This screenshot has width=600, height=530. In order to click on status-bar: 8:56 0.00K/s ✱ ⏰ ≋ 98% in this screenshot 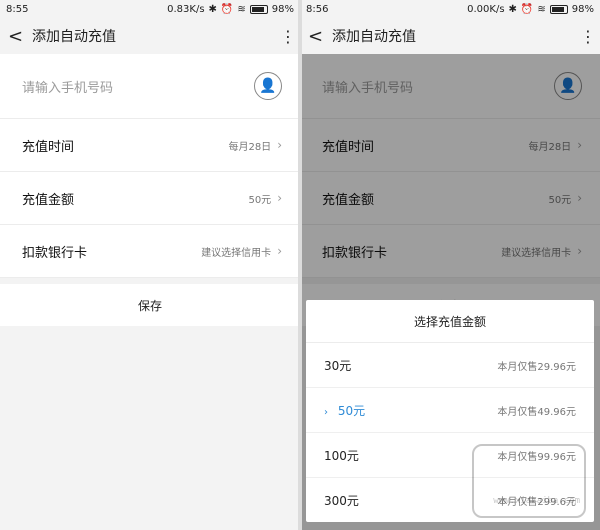, I will do `click(450, 9)`.